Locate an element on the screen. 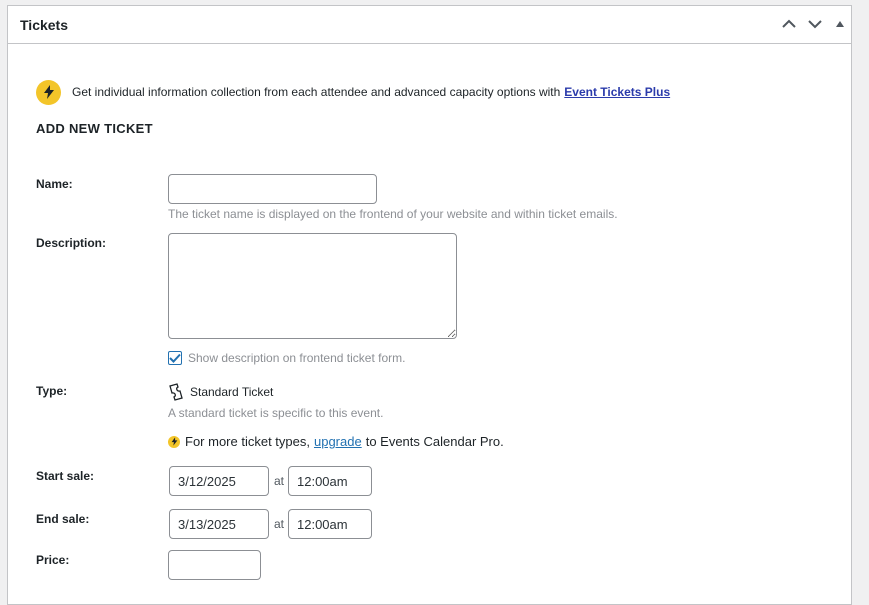  checkmark-icon is located at coordinates (175, 358).